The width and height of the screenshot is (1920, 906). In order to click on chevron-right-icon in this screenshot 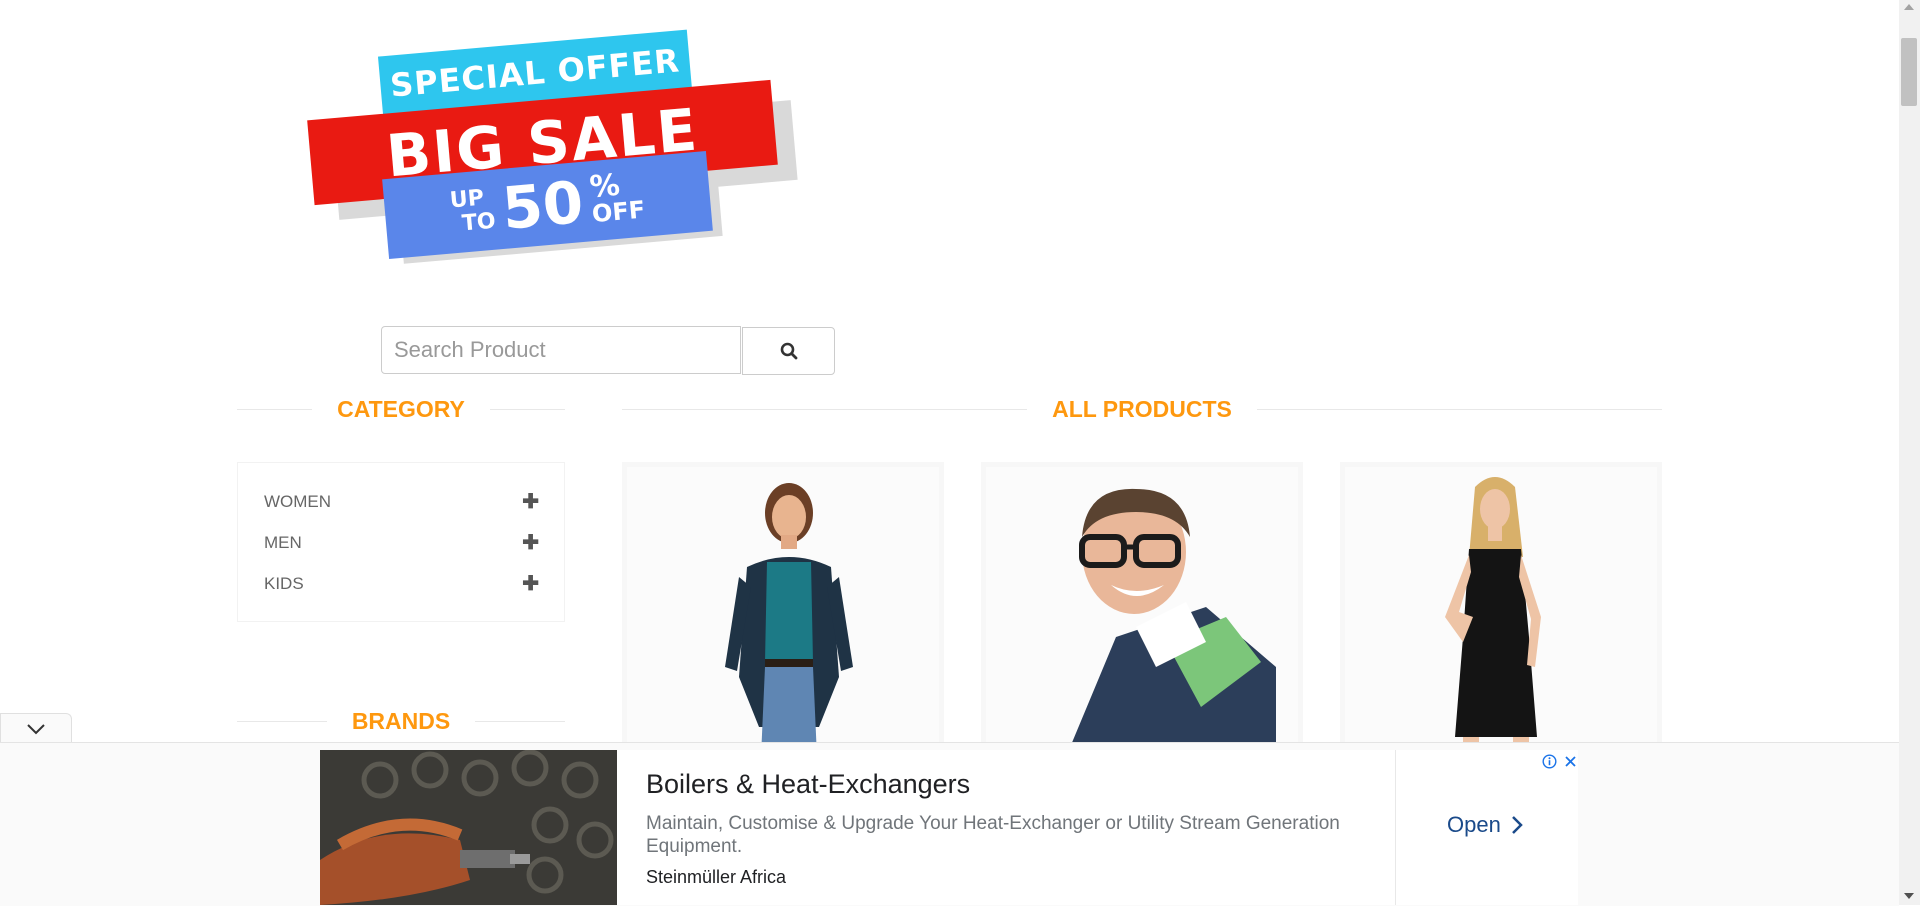, I will do `click(1517, 825)`.